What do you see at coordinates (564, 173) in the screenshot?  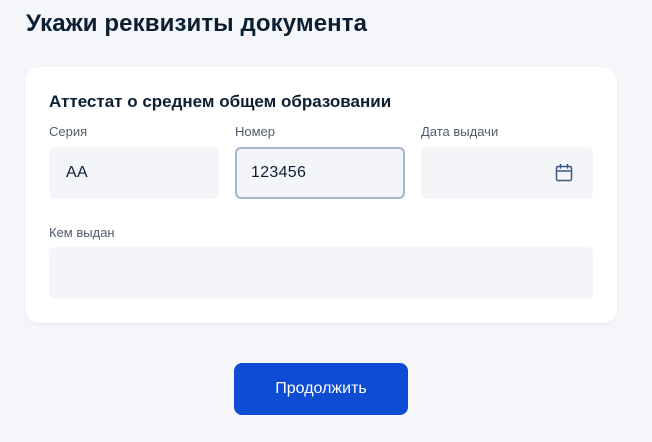 I see `calendar-icon` at bounding box center [564, 173].